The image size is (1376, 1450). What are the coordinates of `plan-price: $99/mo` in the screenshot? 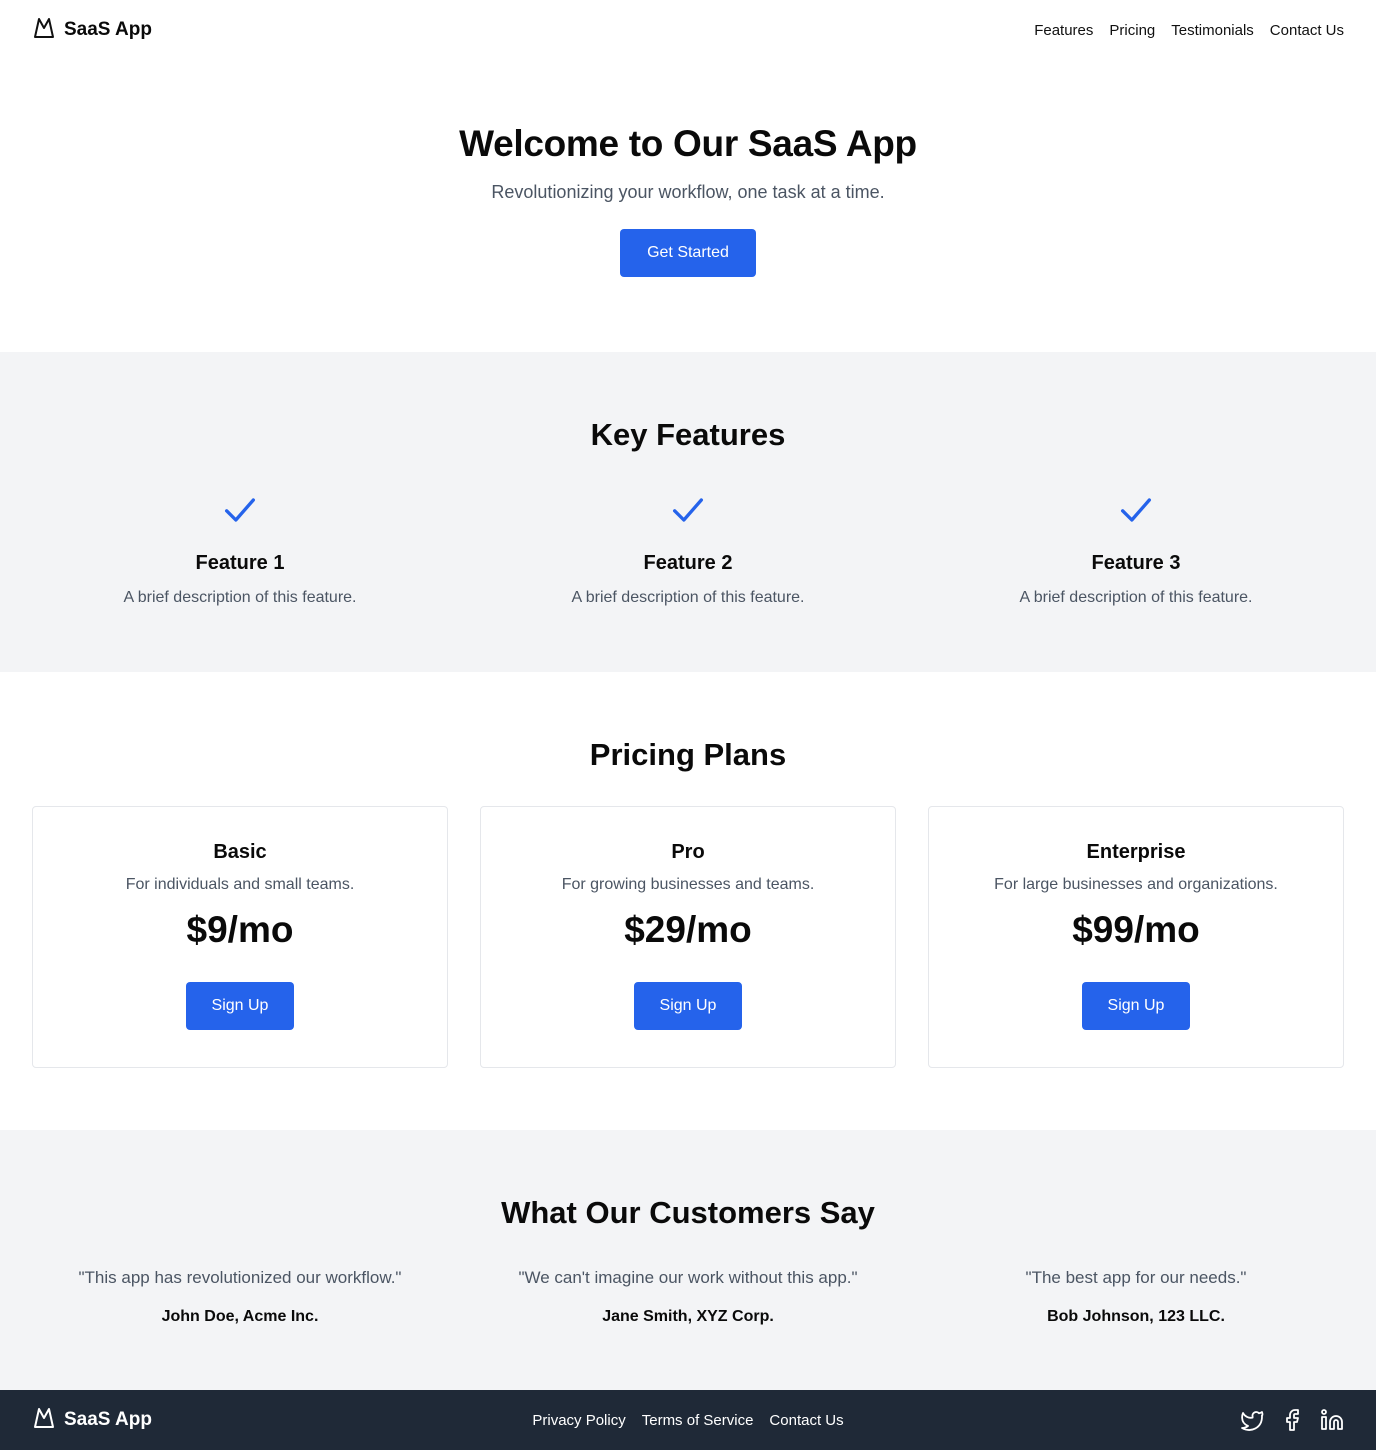 It's located at (1136, 929).